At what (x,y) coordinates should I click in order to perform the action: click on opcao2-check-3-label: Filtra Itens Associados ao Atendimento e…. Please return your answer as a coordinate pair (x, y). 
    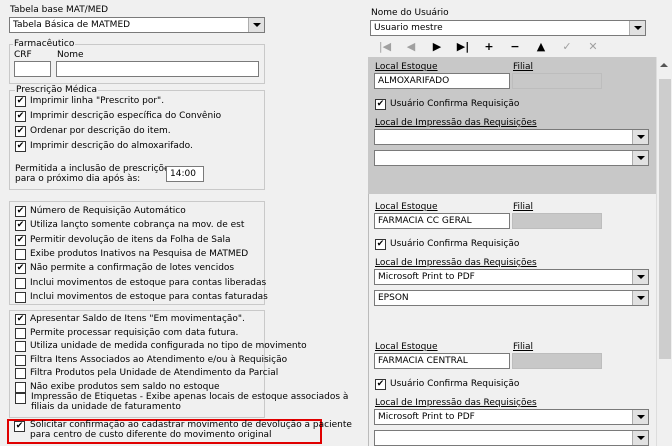
    Looking at the image, I should click on (159, 359).